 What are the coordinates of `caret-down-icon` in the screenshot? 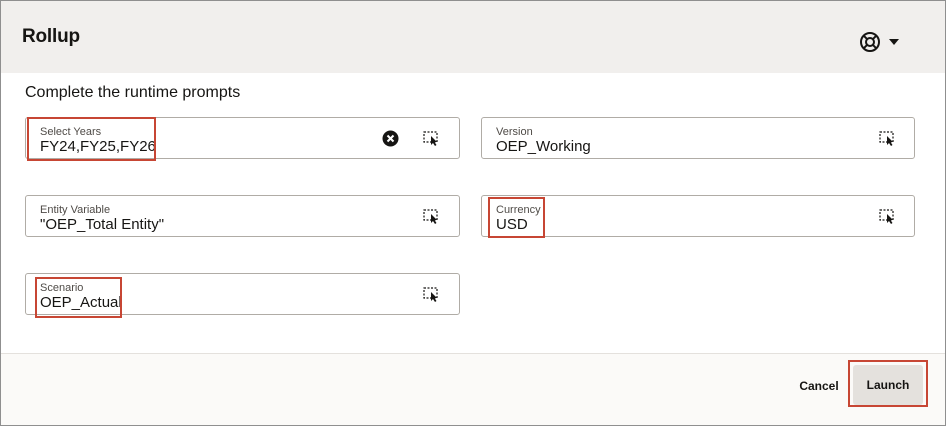 It's located at (894, 42).